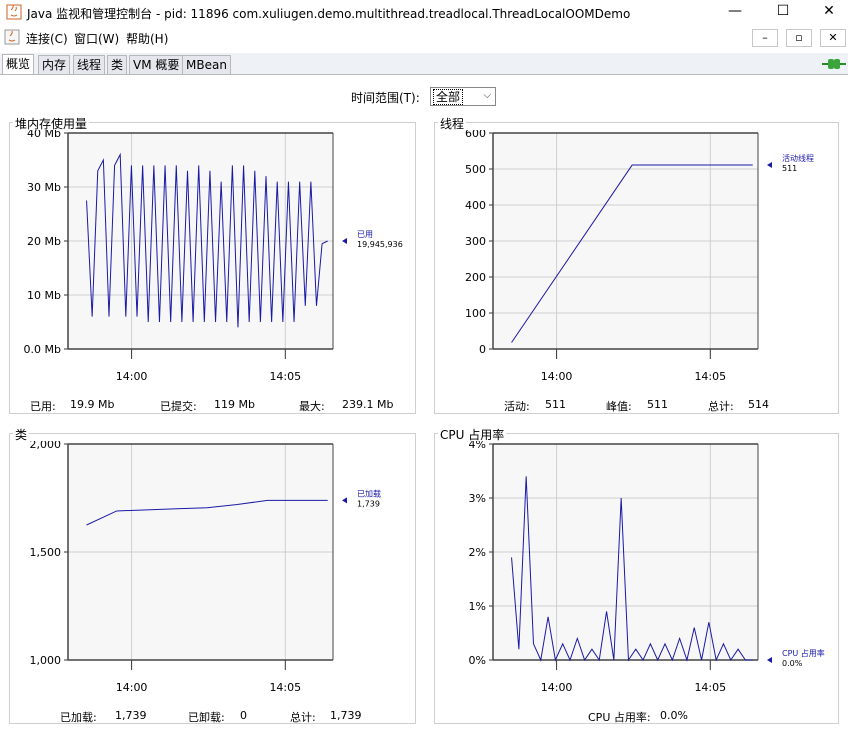  Describe the element at coordinates (827, 12) in the screenshot. I see `close-button: ✕` at that location.